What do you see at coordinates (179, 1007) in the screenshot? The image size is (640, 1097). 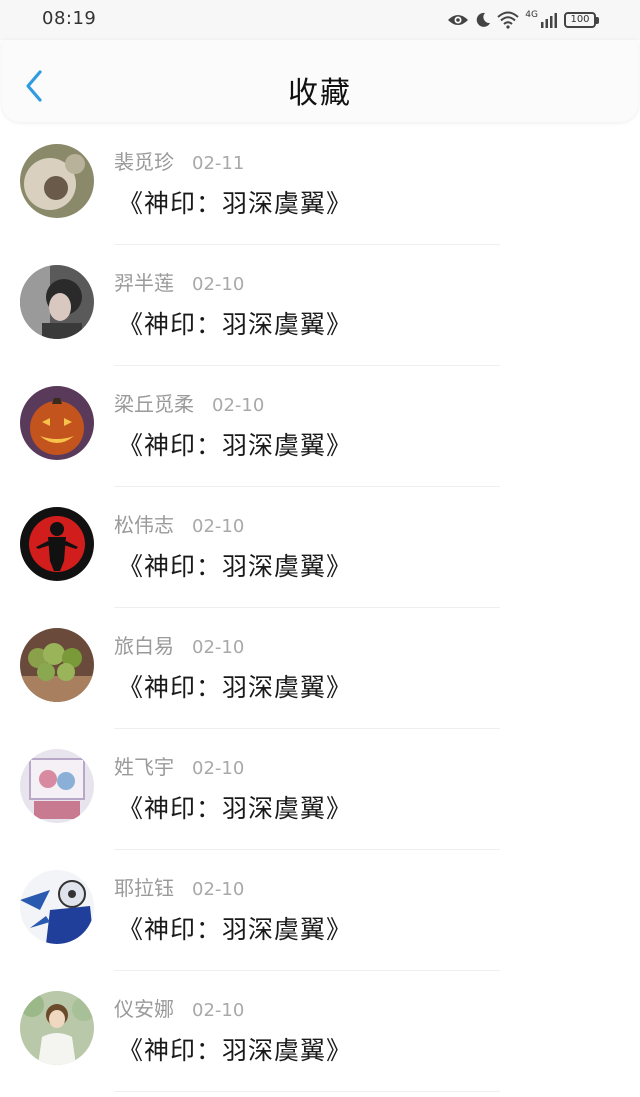 I see `item-meta: 仪安娜 02-10` at bounding box center [179, 1007].